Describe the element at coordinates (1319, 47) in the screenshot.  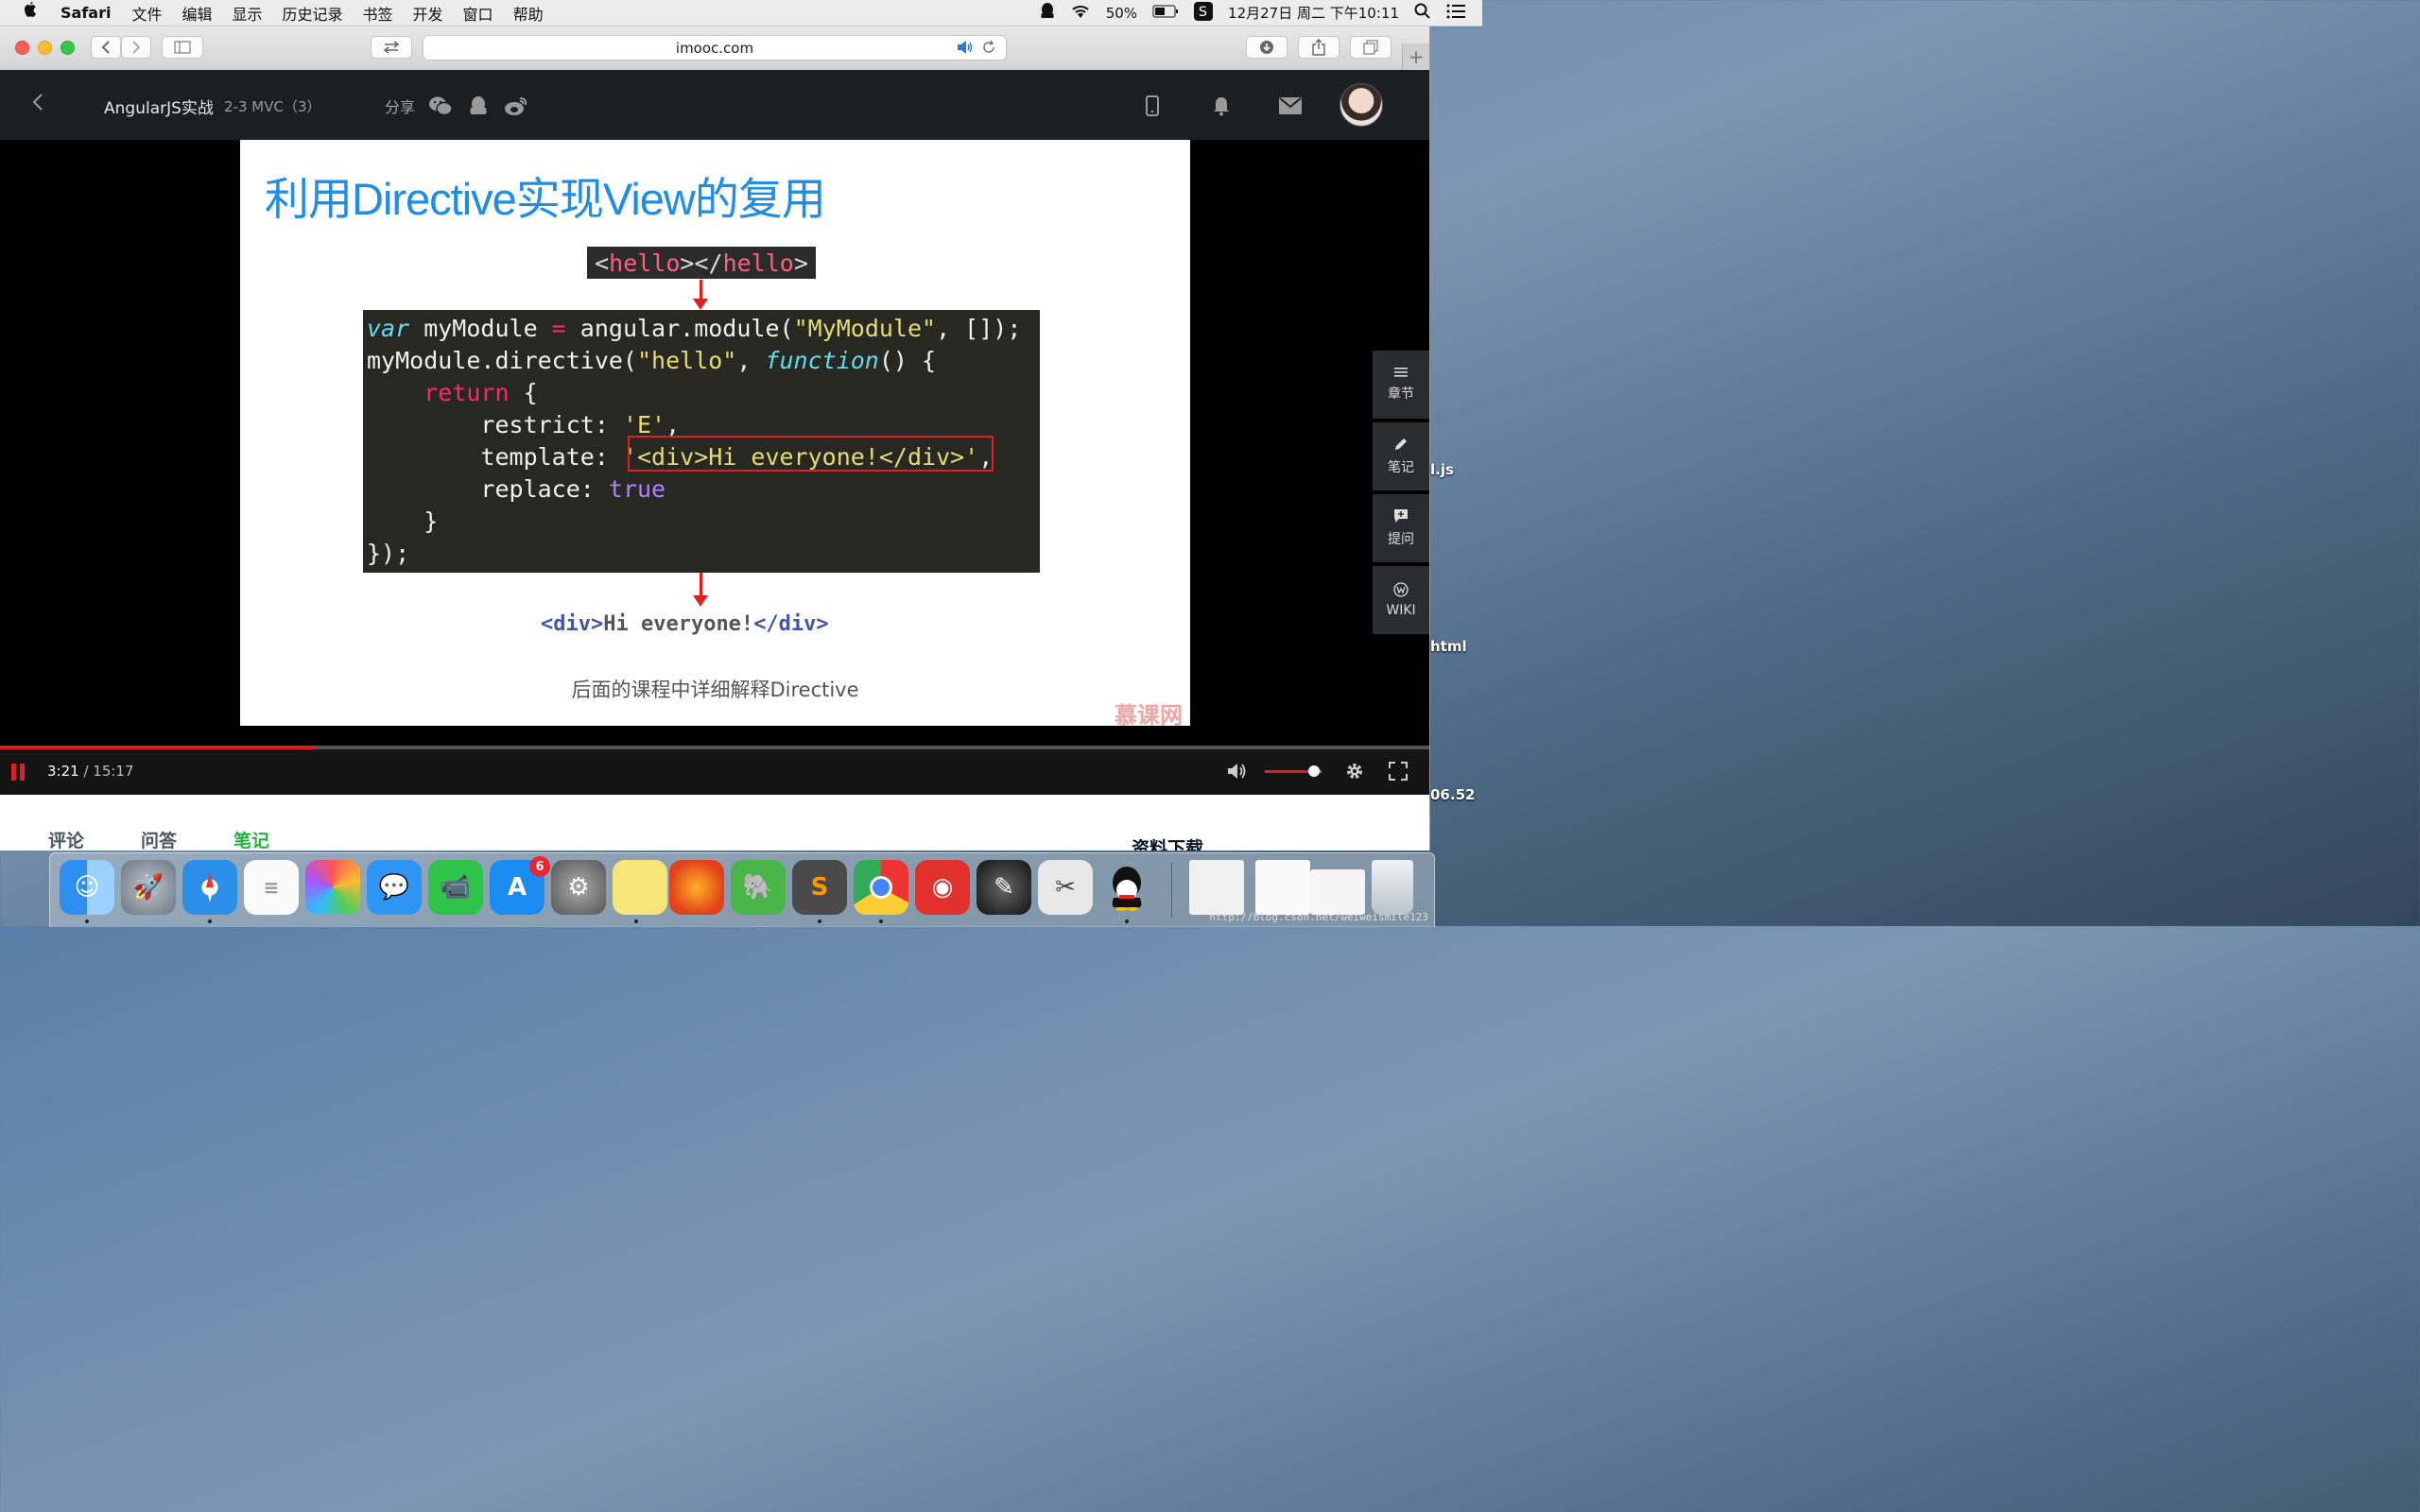
I see `share-button` at that location.